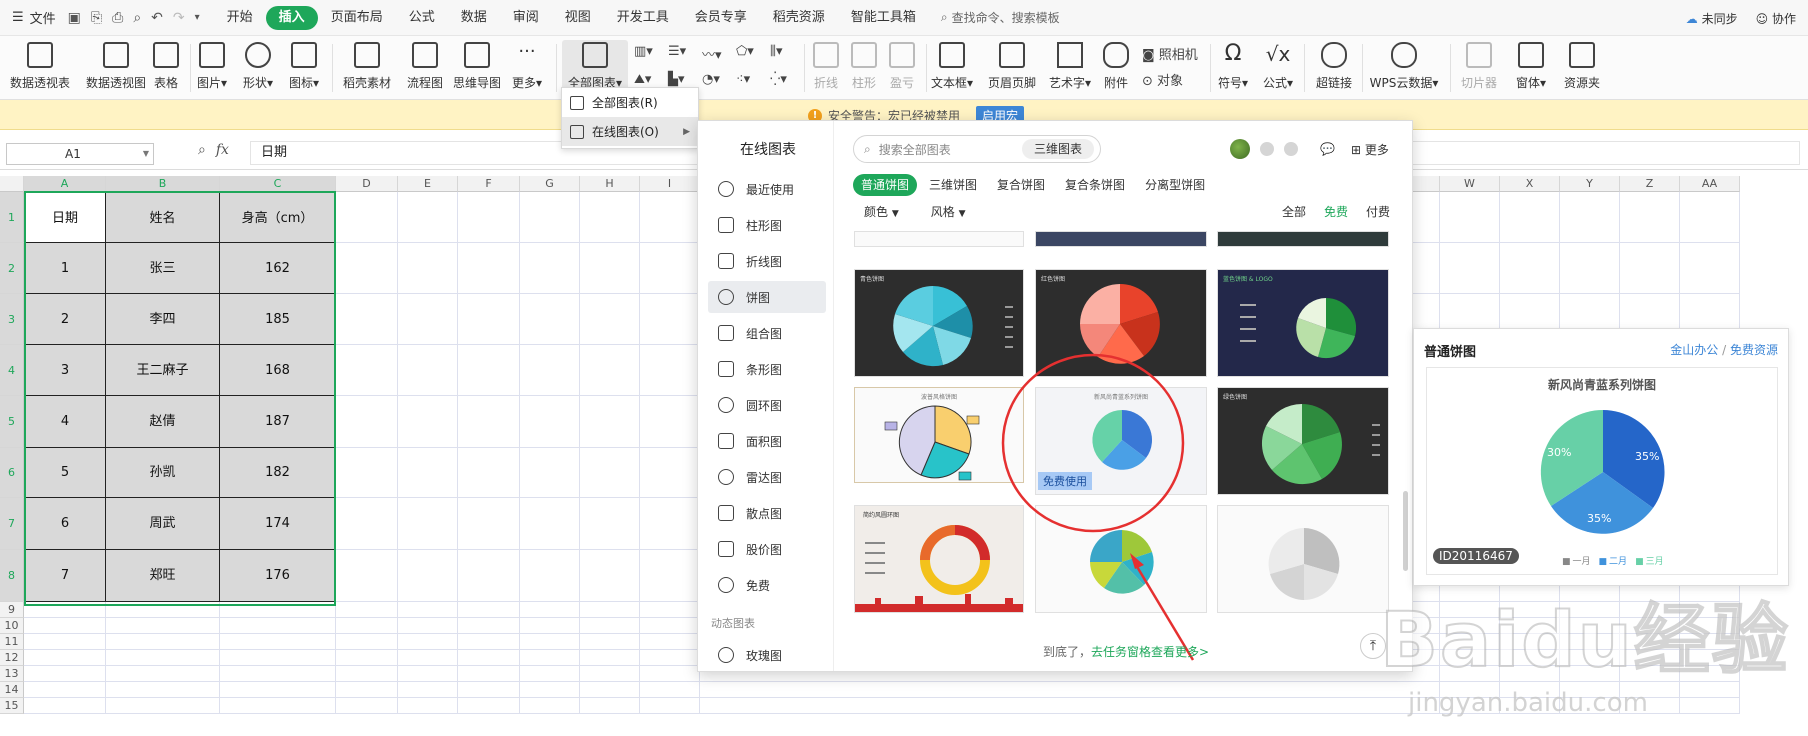  Describe the element at coordinates (1095, 185) in the screenshot. I see `tab-compound-bar-pie: 复合条饼图` at that location.